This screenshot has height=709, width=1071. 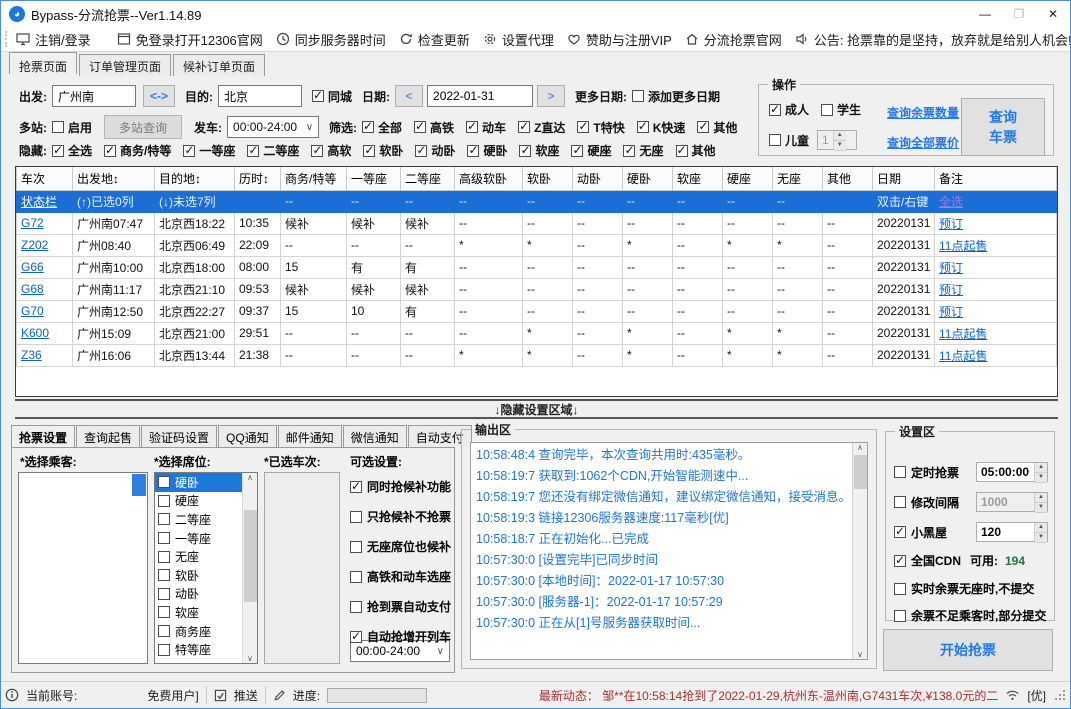 I want to click on child-checkbox: 儿童, so click(x=789, y=140).